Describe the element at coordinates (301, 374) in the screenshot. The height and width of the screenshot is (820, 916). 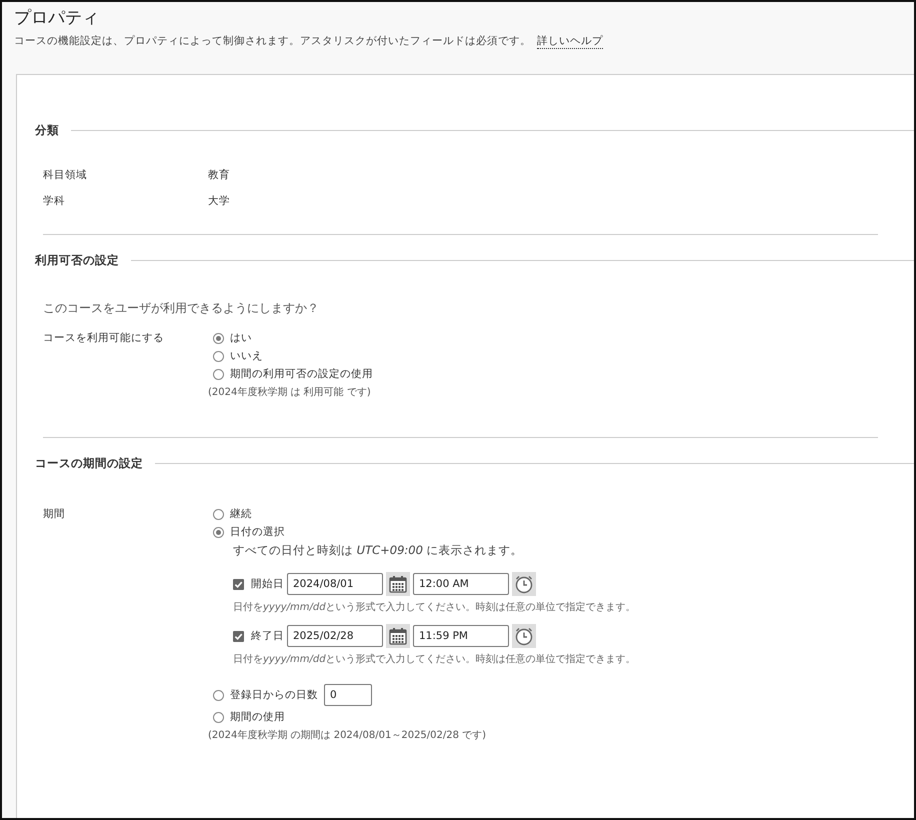
I see `radio-label: 期間の利用可否の設定の使用` at that location.